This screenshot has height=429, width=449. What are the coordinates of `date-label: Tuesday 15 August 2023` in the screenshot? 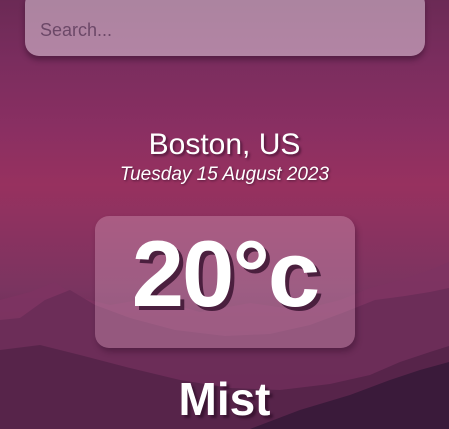 It's located at (224, 174).